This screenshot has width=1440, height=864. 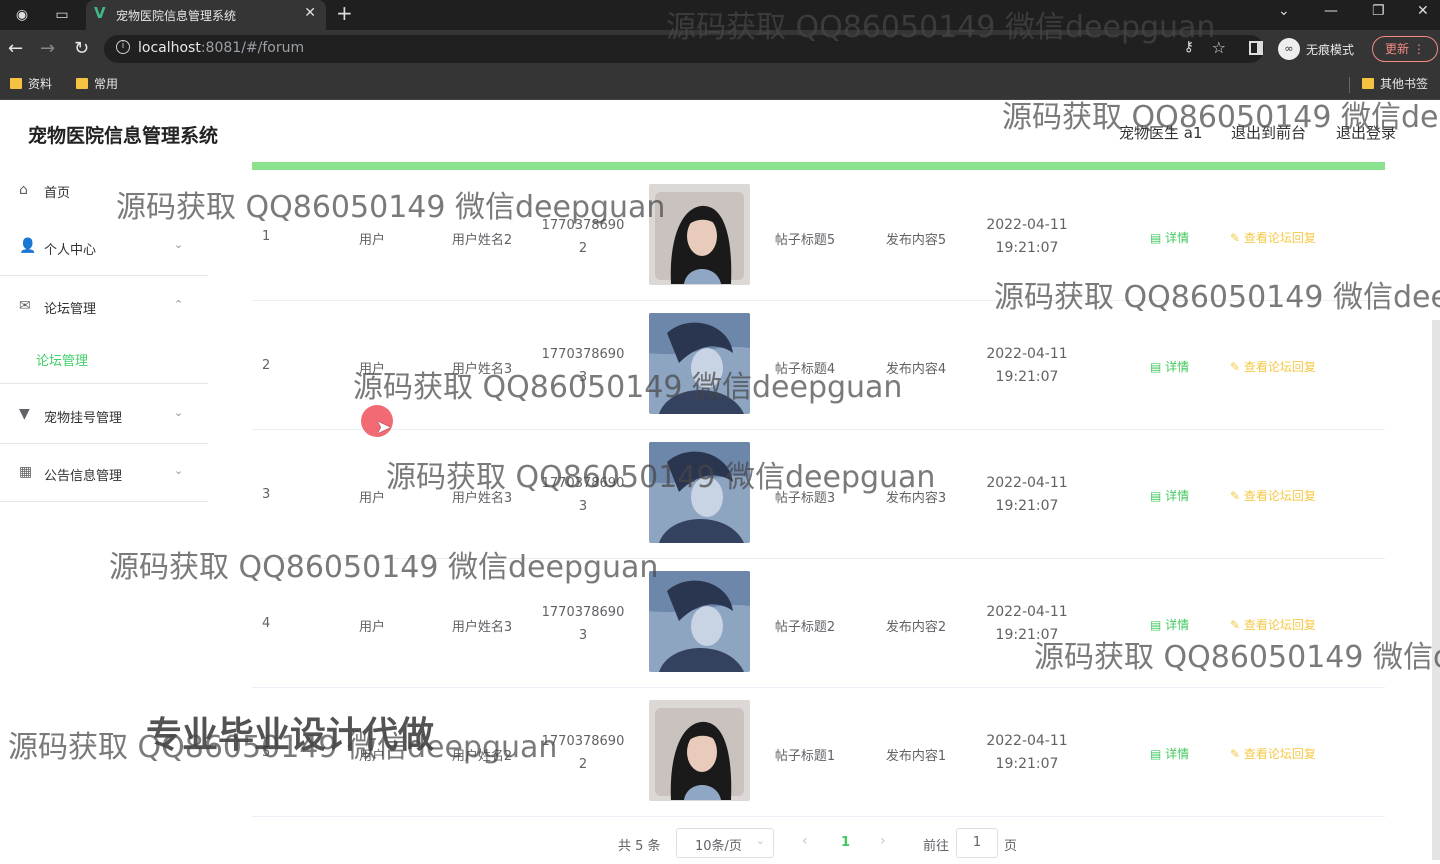 What do you see at coordinates (25, 306) in the screenshot?
I see `mail-icon: ✉` at bounding box center [25, 306].